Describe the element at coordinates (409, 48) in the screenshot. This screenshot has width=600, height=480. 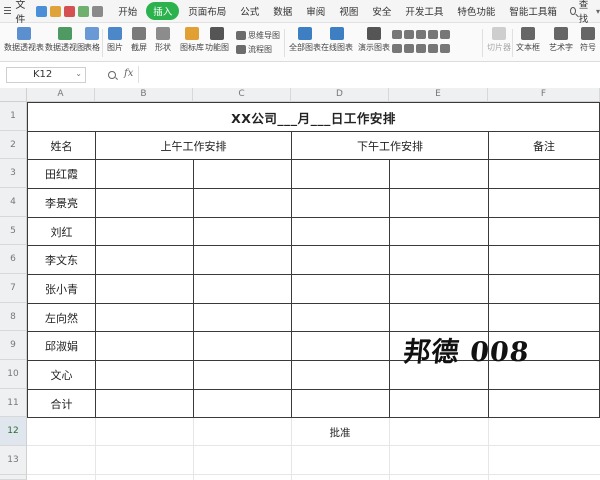
I see `radar-chart-icon` at that location.